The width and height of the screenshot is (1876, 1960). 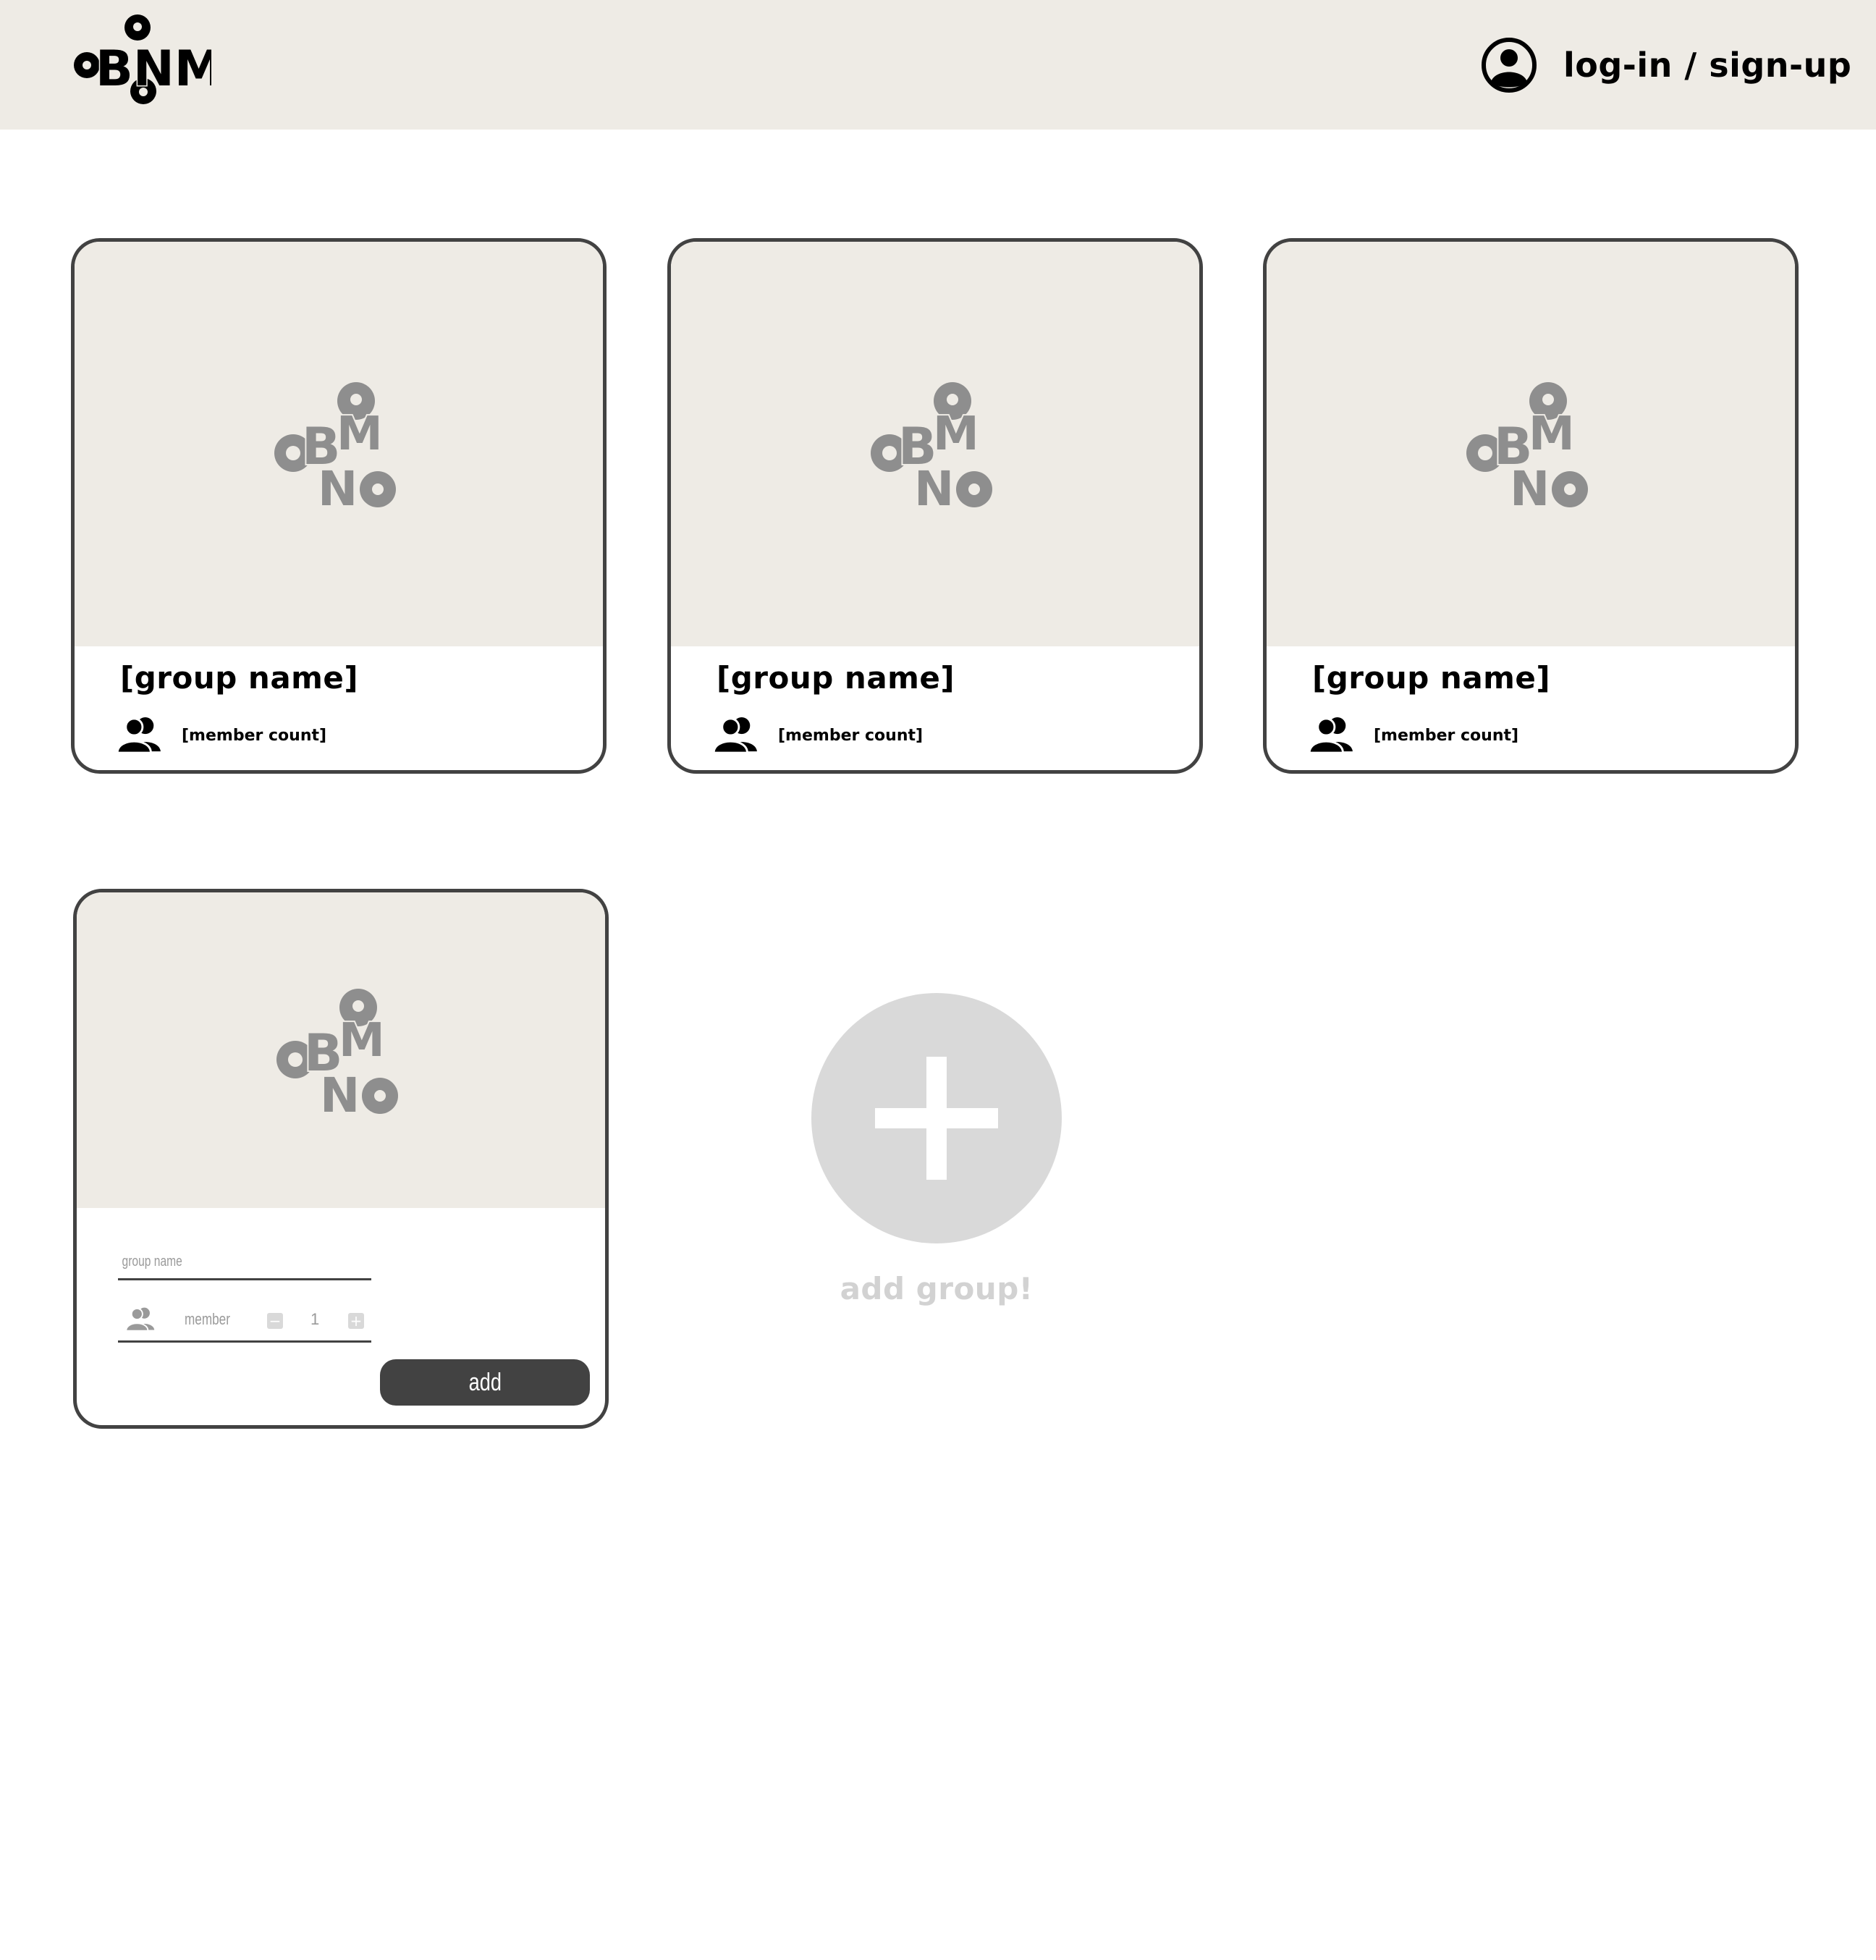 I want to click on user-circle-icon, so click(x=1509, y=65).